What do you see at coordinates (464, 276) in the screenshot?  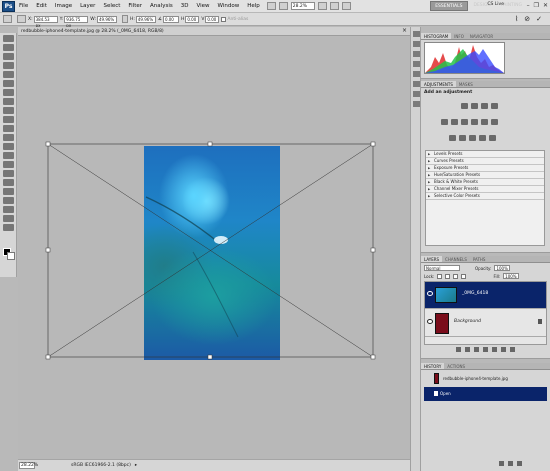 I see `lock-all-icon` at bounding box center [464, 276].